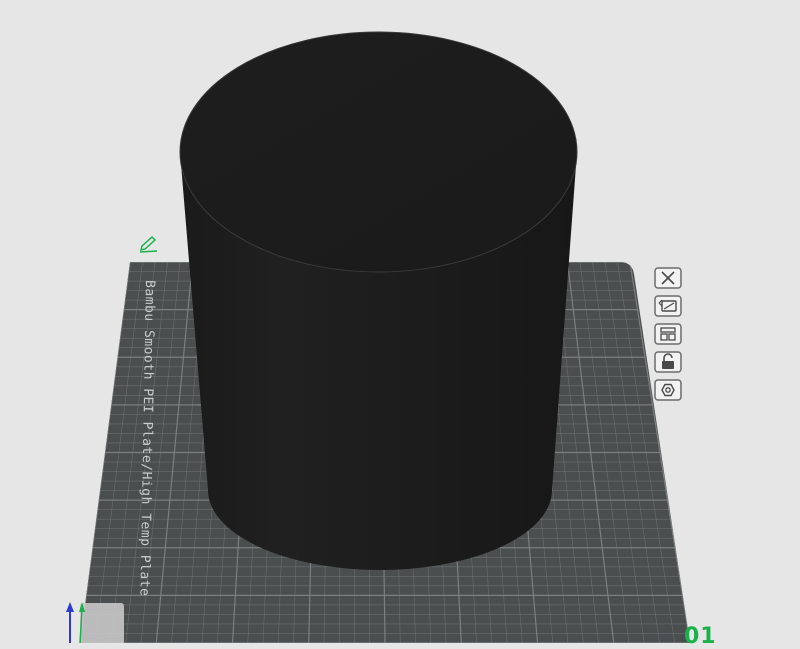  What do you see at coordinates (148, 244) in the screenshot?
I see `edit-plate-name-icon` at bounding box center [148, 244].